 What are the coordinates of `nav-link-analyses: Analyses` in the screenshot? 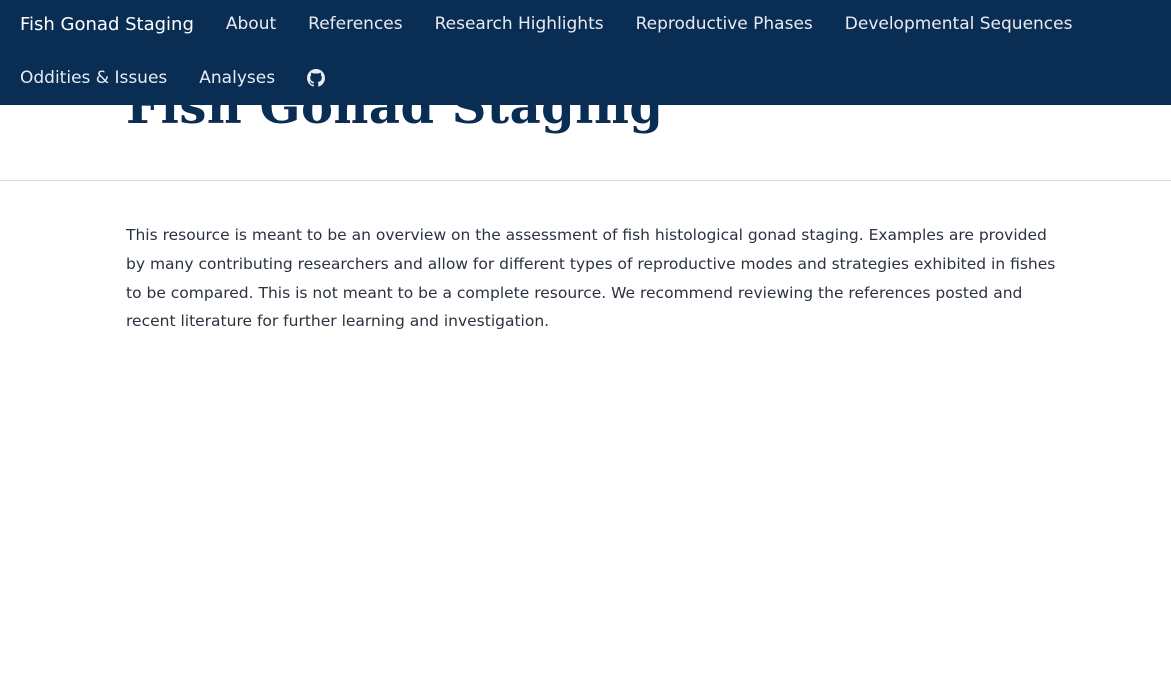 It's located at (237, 78).